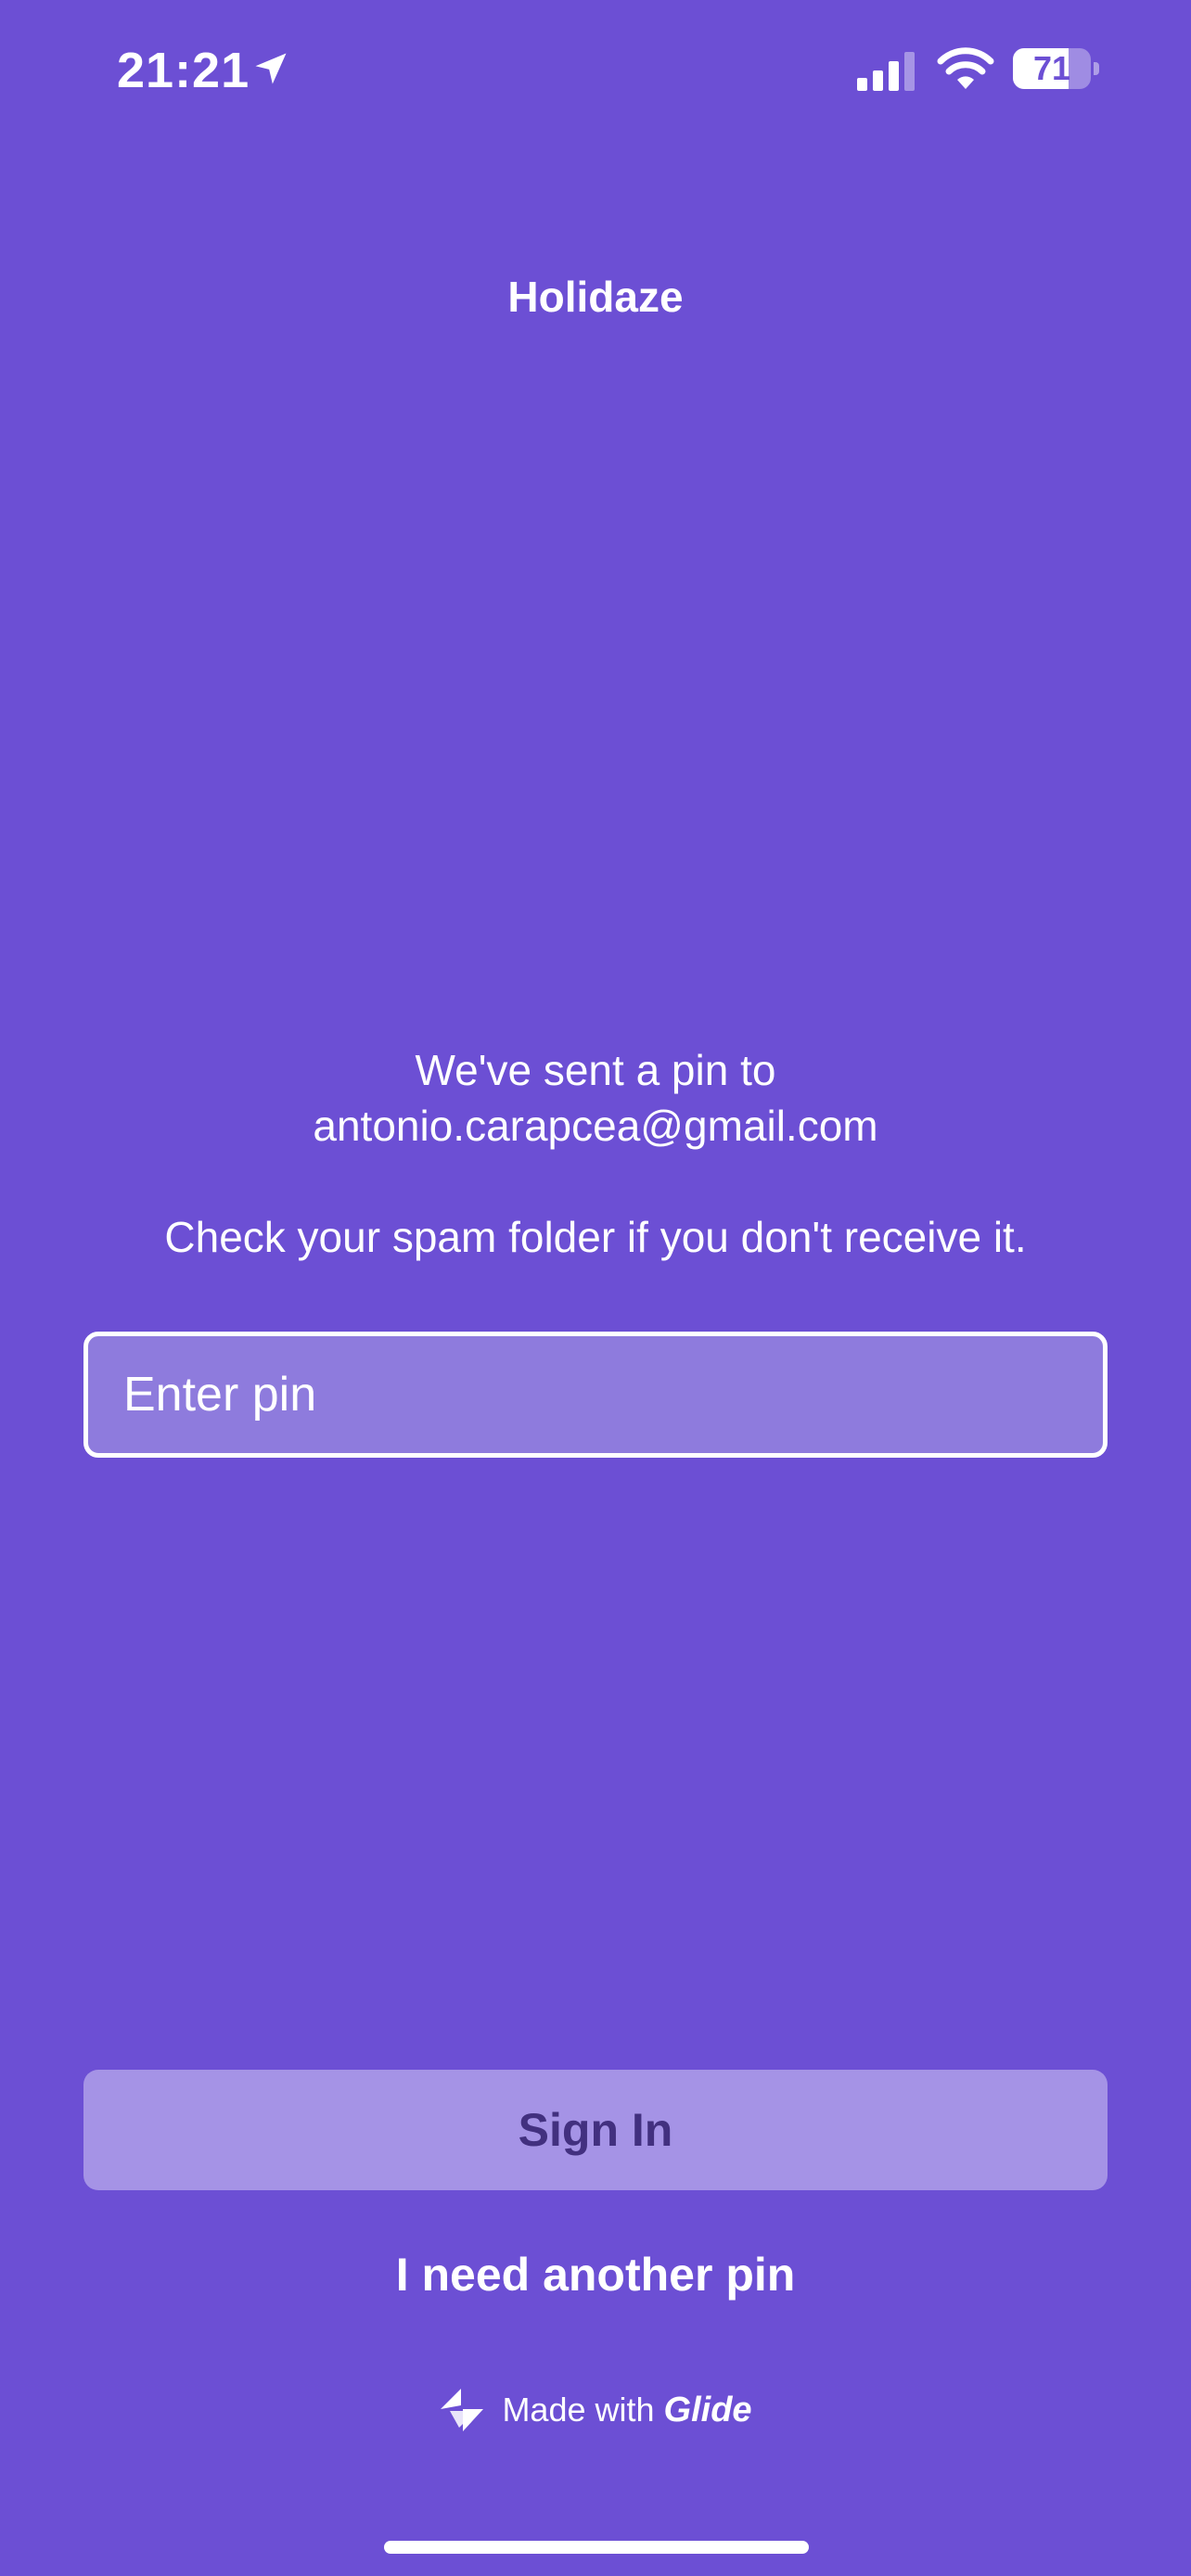 The width and height of the screenshot is (1191, 2576). What do you see at coordinates (595, 69) in the screenshot?
I see `status-bar: 21:21 71` at bounding box center [595, 69].